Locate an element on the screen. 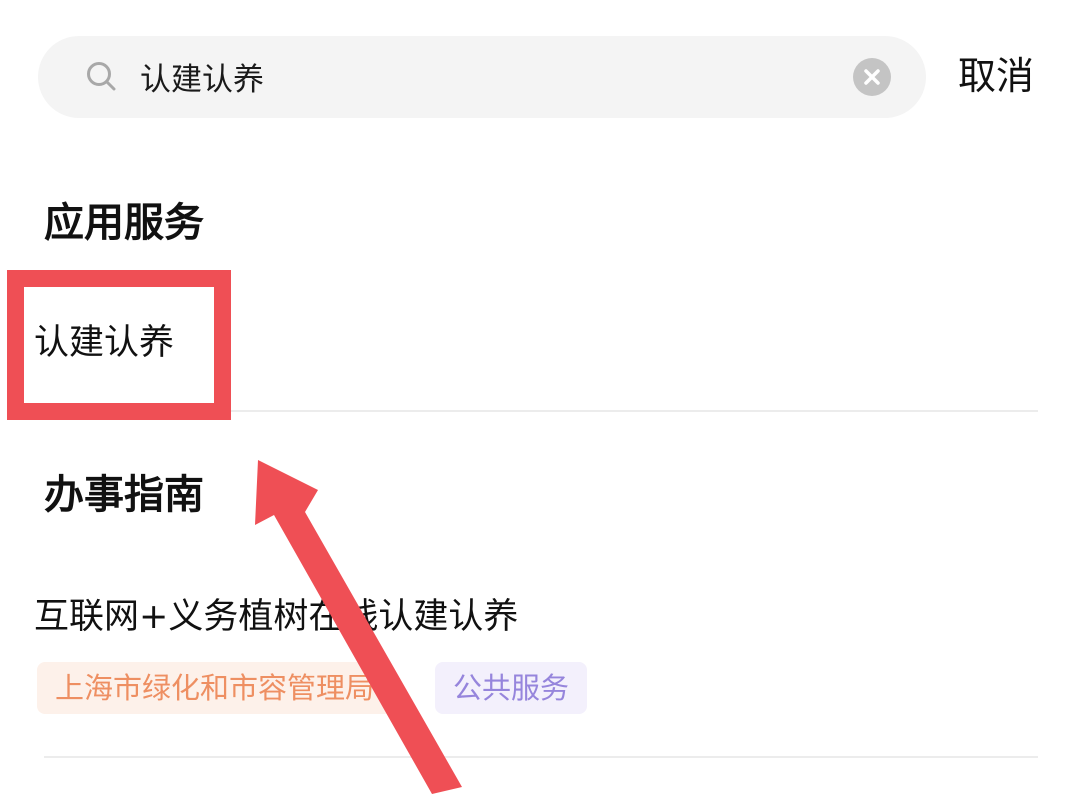 This screenshot has width=1080, height=794. cancel-button: 取消 is located at coordinates (996, 76).